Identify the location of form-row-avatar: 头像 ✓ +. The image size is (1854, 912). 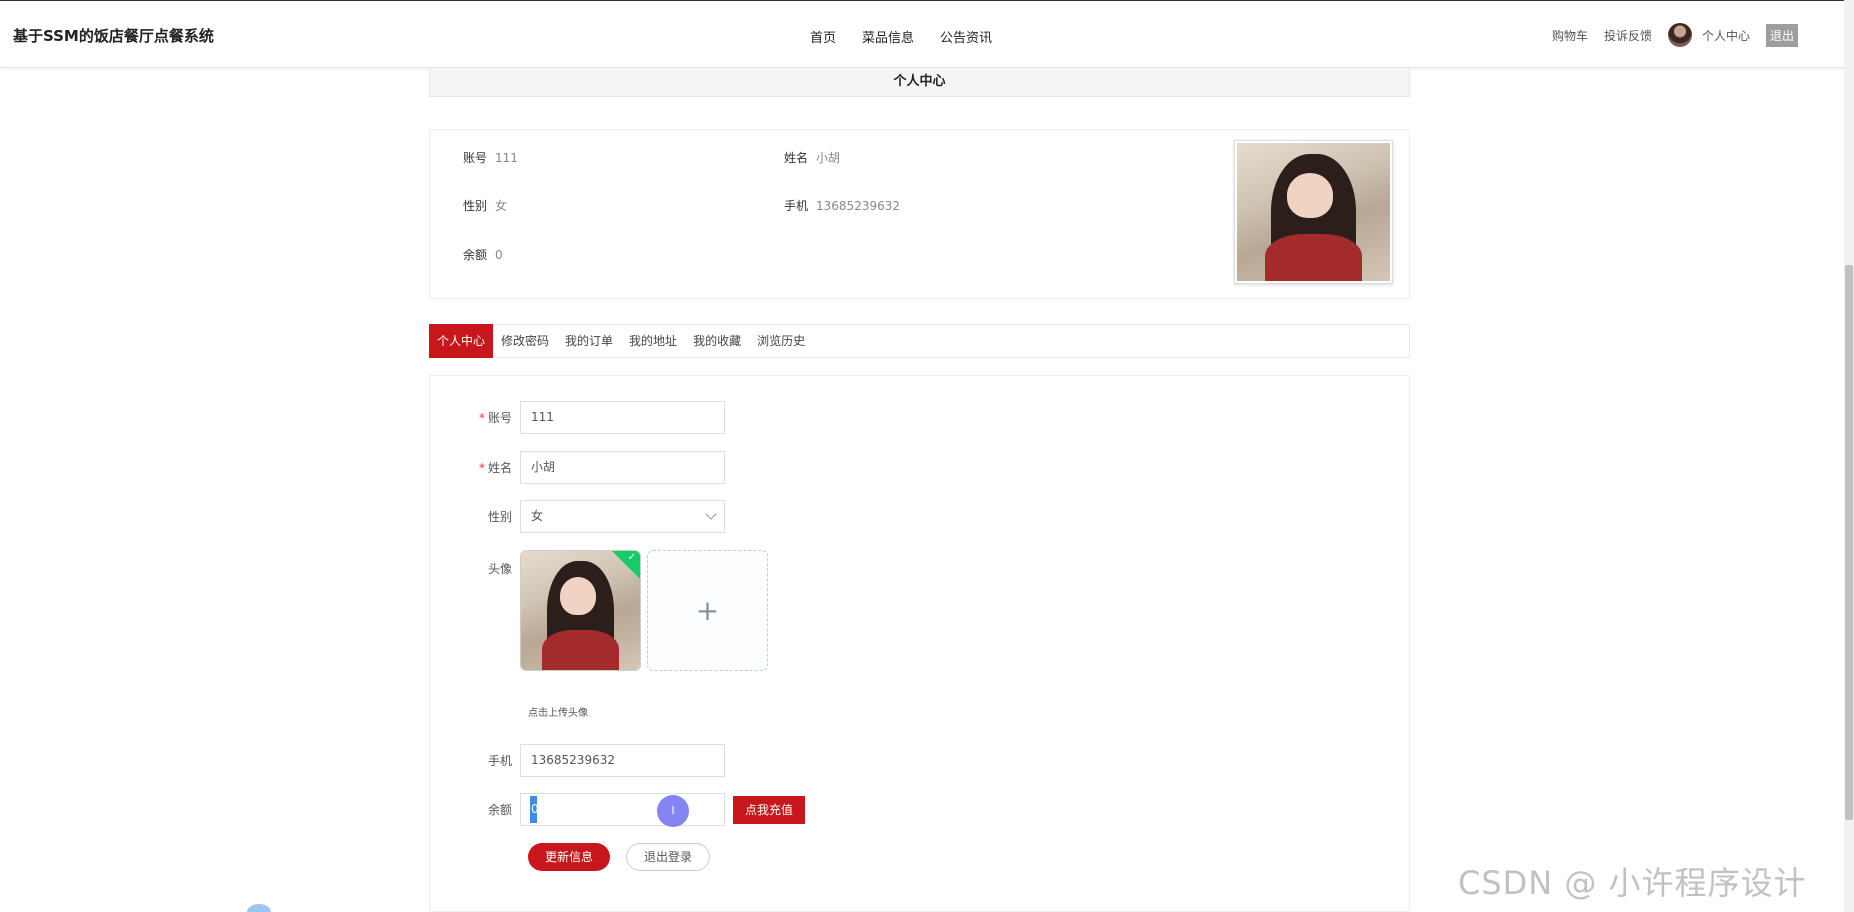
(599, 610).